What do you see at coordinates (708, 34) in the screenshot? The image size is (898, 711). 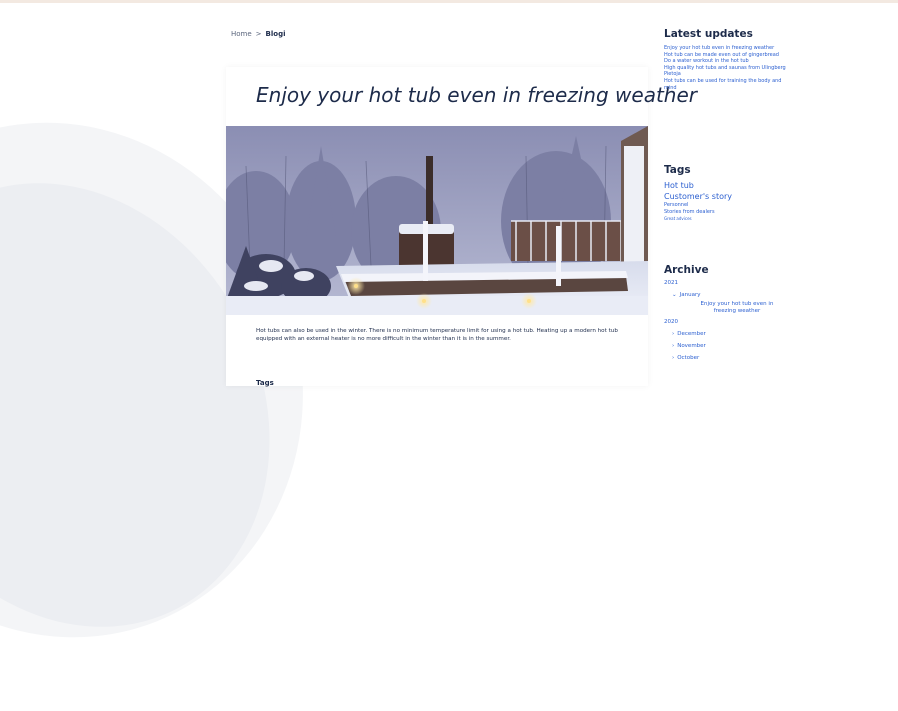 I see `latest-updates-heading: Latest updates` at bounding box center [708, 34].